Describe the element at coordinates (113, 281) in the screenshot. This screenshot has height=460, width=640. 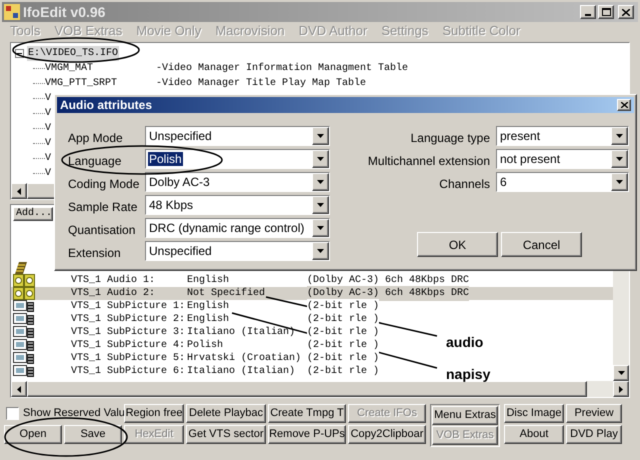
I see `list-cell-text: VTS_1 Audio 1:` at that location.